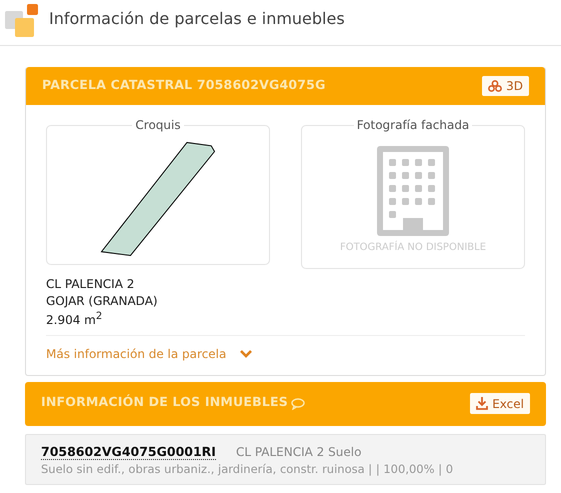 The image size is (561, 493). Describe the element at coordinates (21, 19) in the screenshot. I see `app-logo-icon` at that location.